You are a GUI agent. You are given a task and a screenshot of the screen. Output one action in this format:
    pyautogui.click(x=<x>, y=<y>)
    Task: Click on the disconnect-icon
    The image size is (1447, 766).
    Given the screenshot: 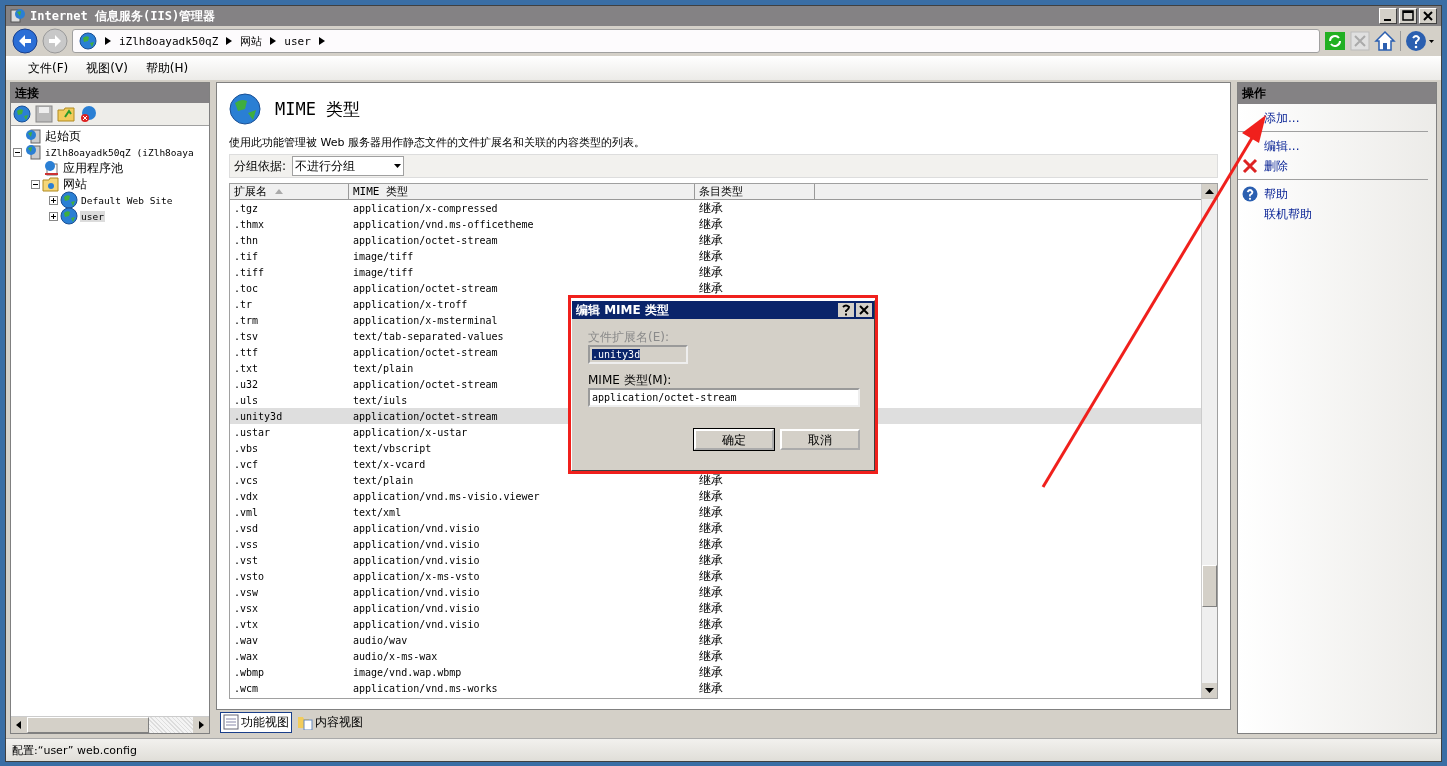 What is the action you would take?
    pyautogui.click(x=88, y=114)
    